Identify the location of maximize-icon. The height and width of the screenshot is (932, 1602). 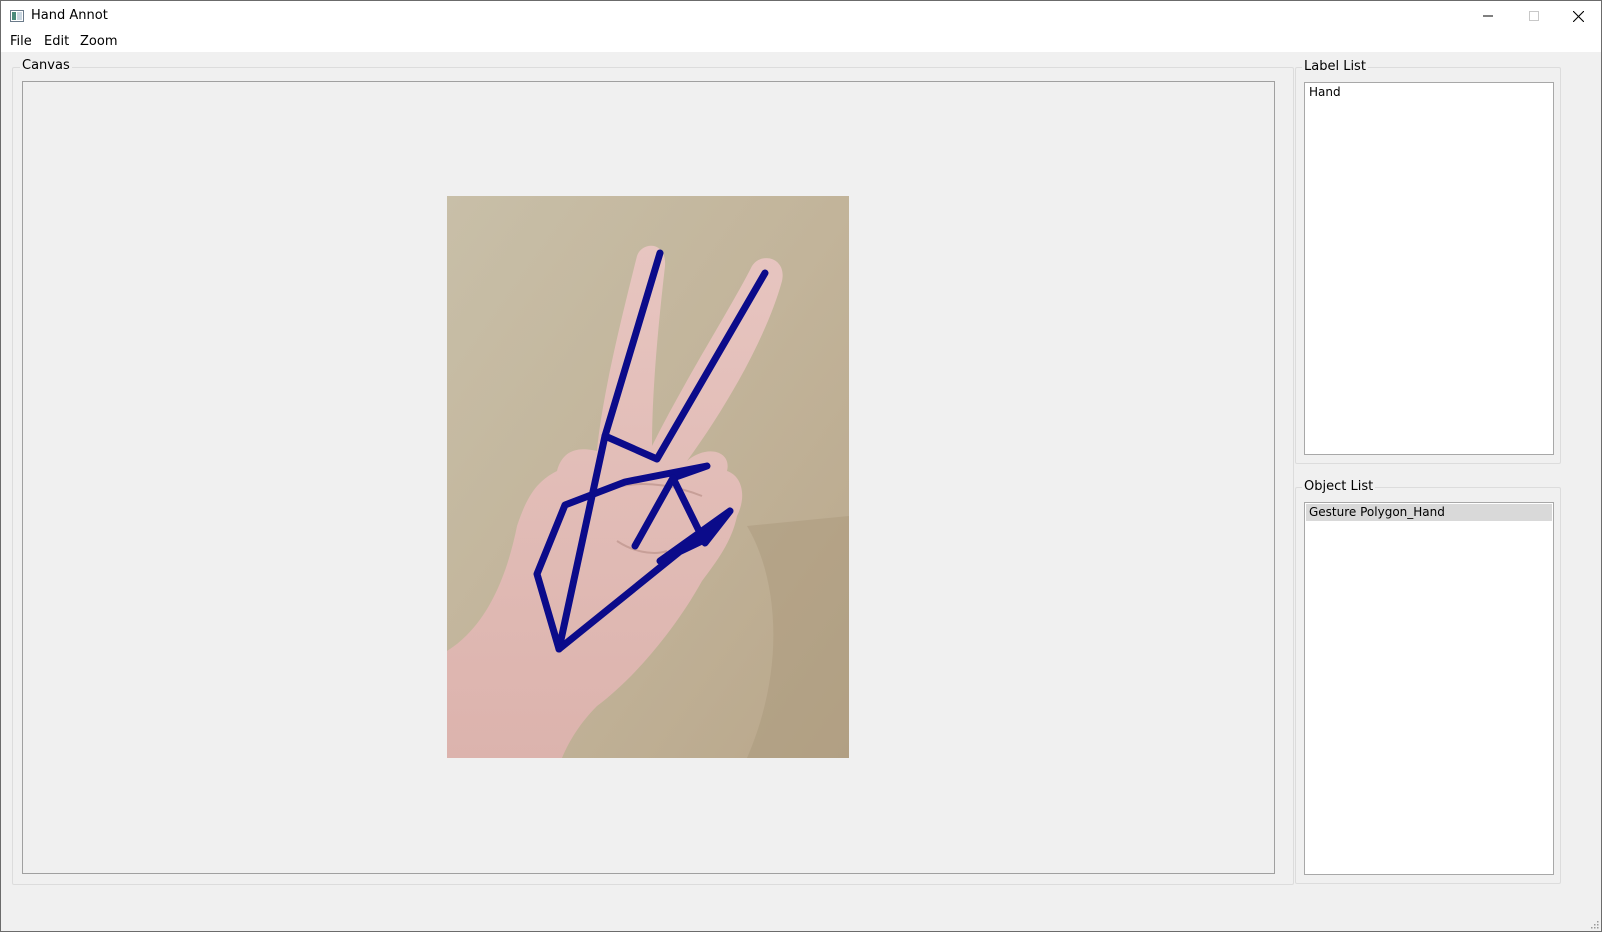
(1534, 16).